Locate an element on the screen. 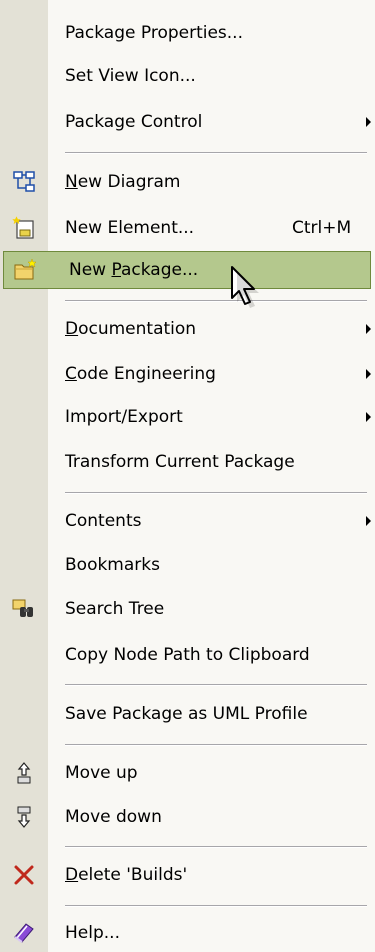  menu-item-move-up: Move up is located at coordinates (187, 773).